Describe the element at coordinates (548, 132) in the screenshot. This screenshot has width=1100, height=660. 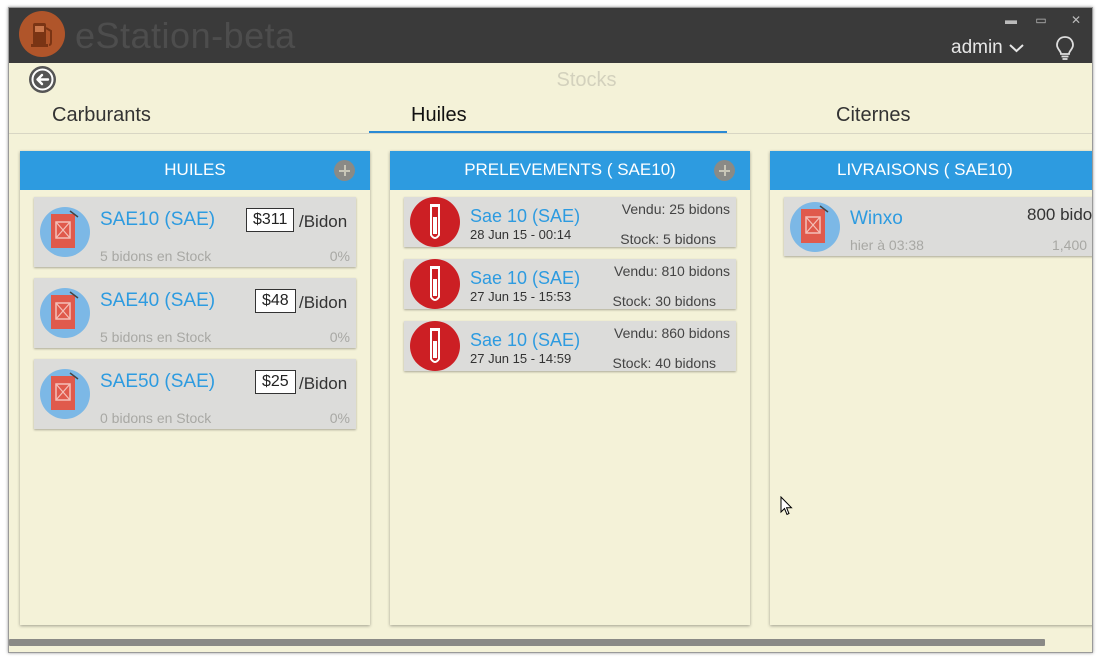
I see `active-tab-indicator` at that location.